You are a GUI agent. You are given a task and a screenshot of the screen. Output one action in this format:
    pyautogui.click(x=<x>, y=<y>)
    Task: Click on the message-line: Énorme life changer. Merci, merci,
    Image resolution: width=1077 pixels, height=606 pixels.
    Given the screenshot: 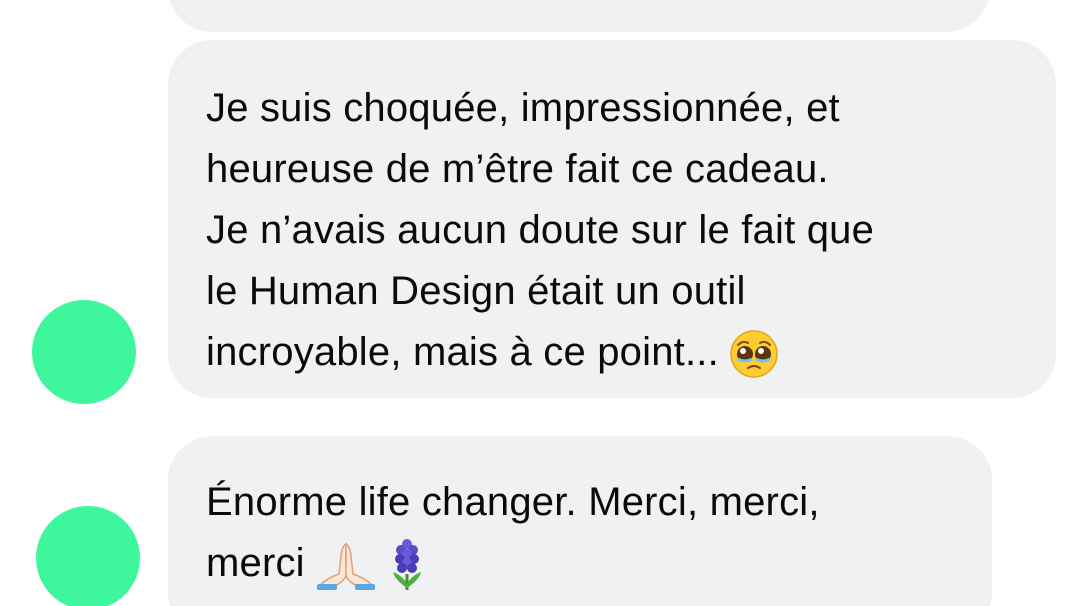 What is the action you would take?
    pyautogui.click(x=513, y=502)
    